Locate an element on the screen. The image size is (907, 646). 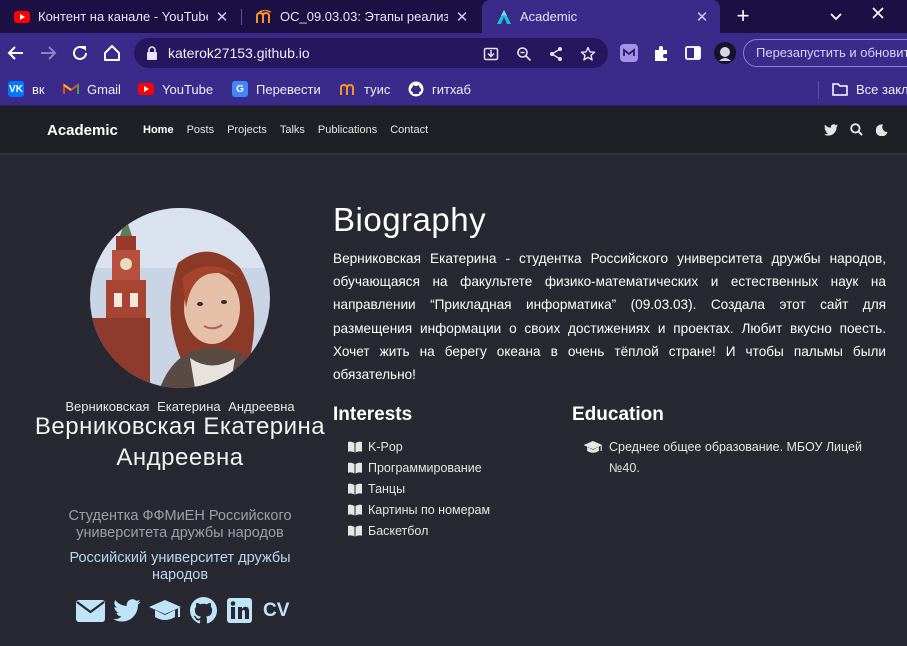
chevron-down-icon is located at coordinates (836, 17).